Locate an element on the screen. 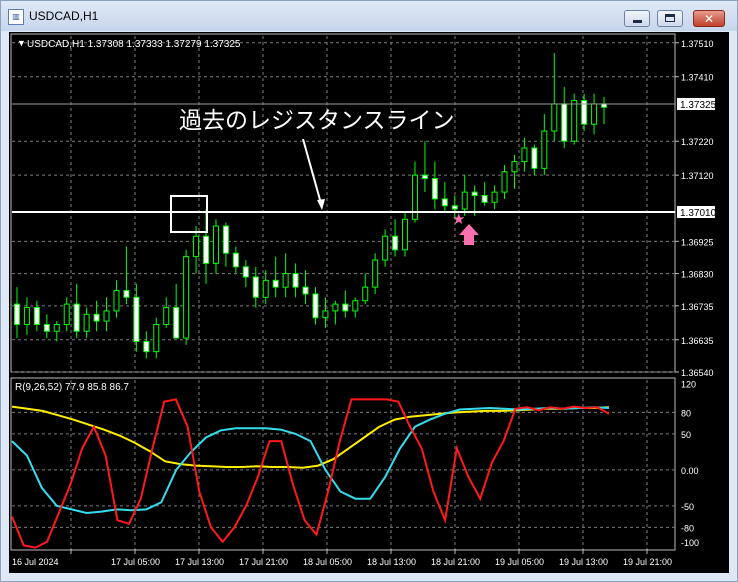 The image size is (738, 582). price-tick-label: 1.36735 is located at coordinates (697, 307).